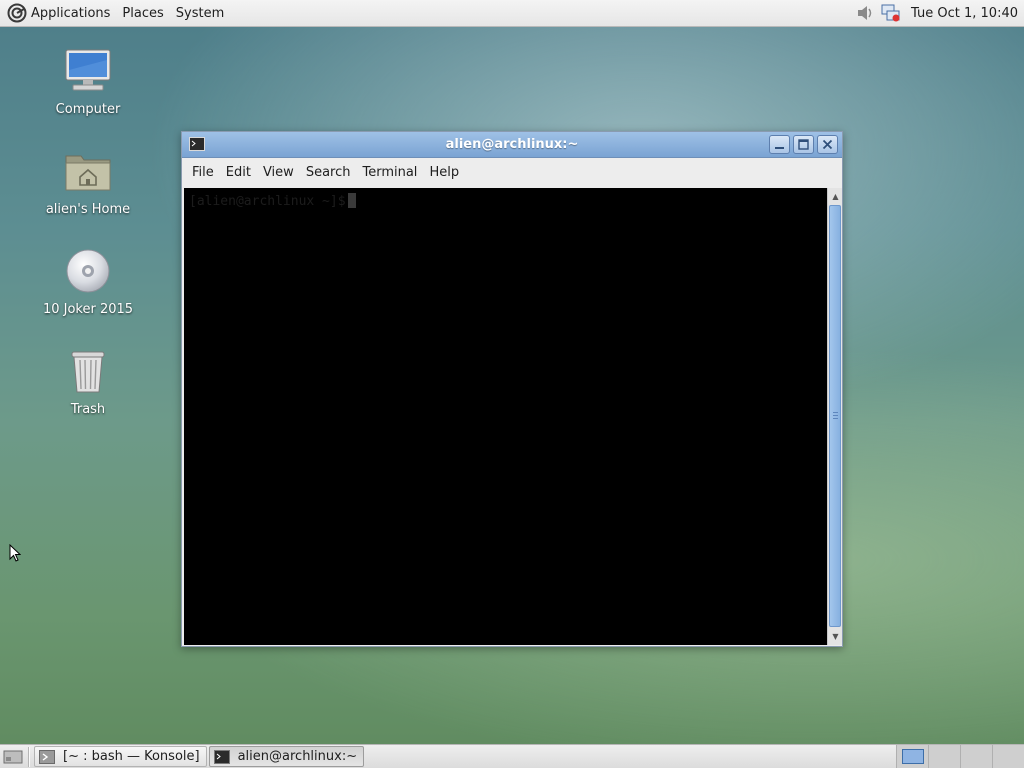 This screenshot has width=1024, height=768. What do you see at coordinates (835, 636) in the screenshot?
I see `scroll-down-icon: ▼` at bounding box center [835, 636].